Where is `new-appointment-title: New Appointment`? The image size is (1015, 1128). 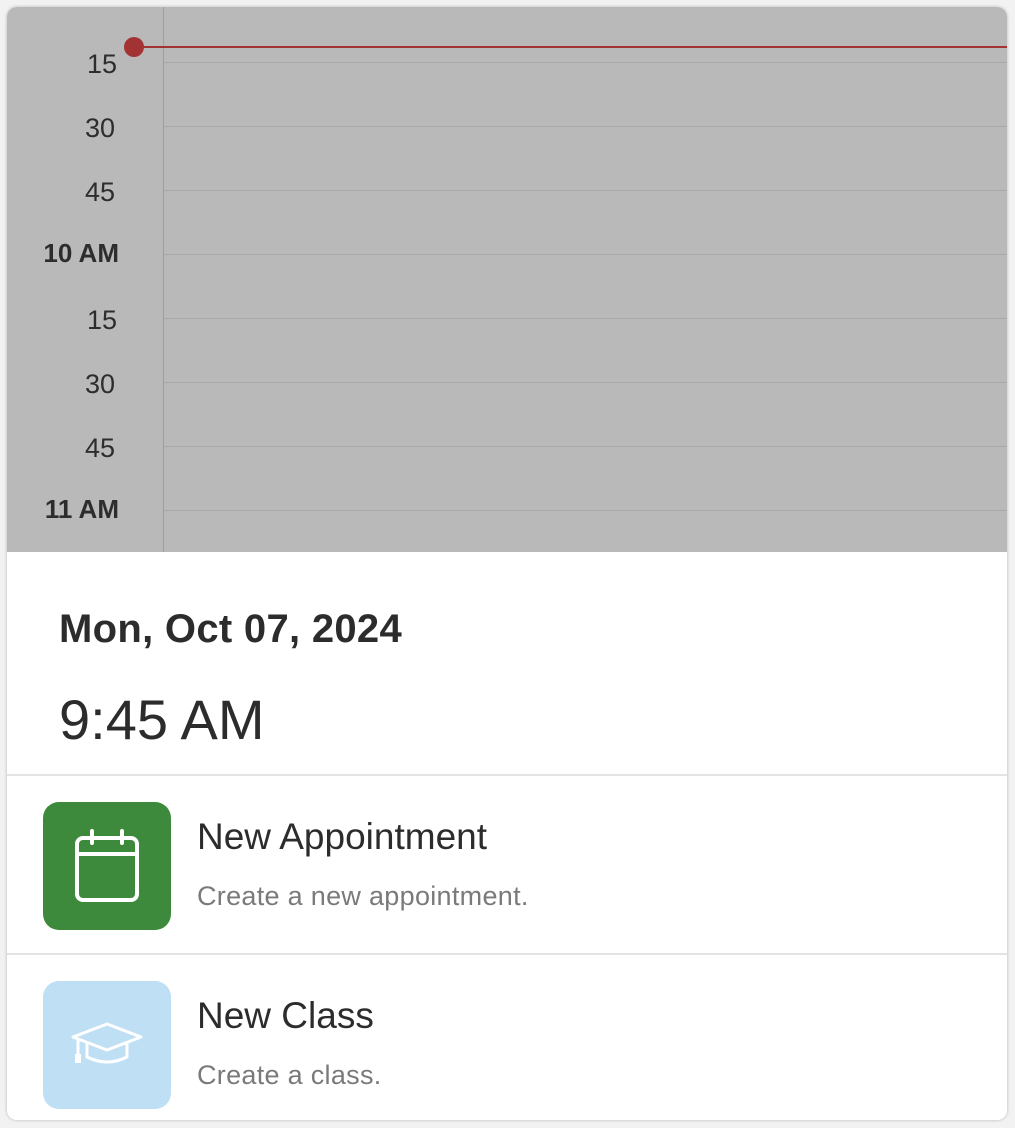
new-appointment-title: New Appointment is located at coordinates (342, 836).